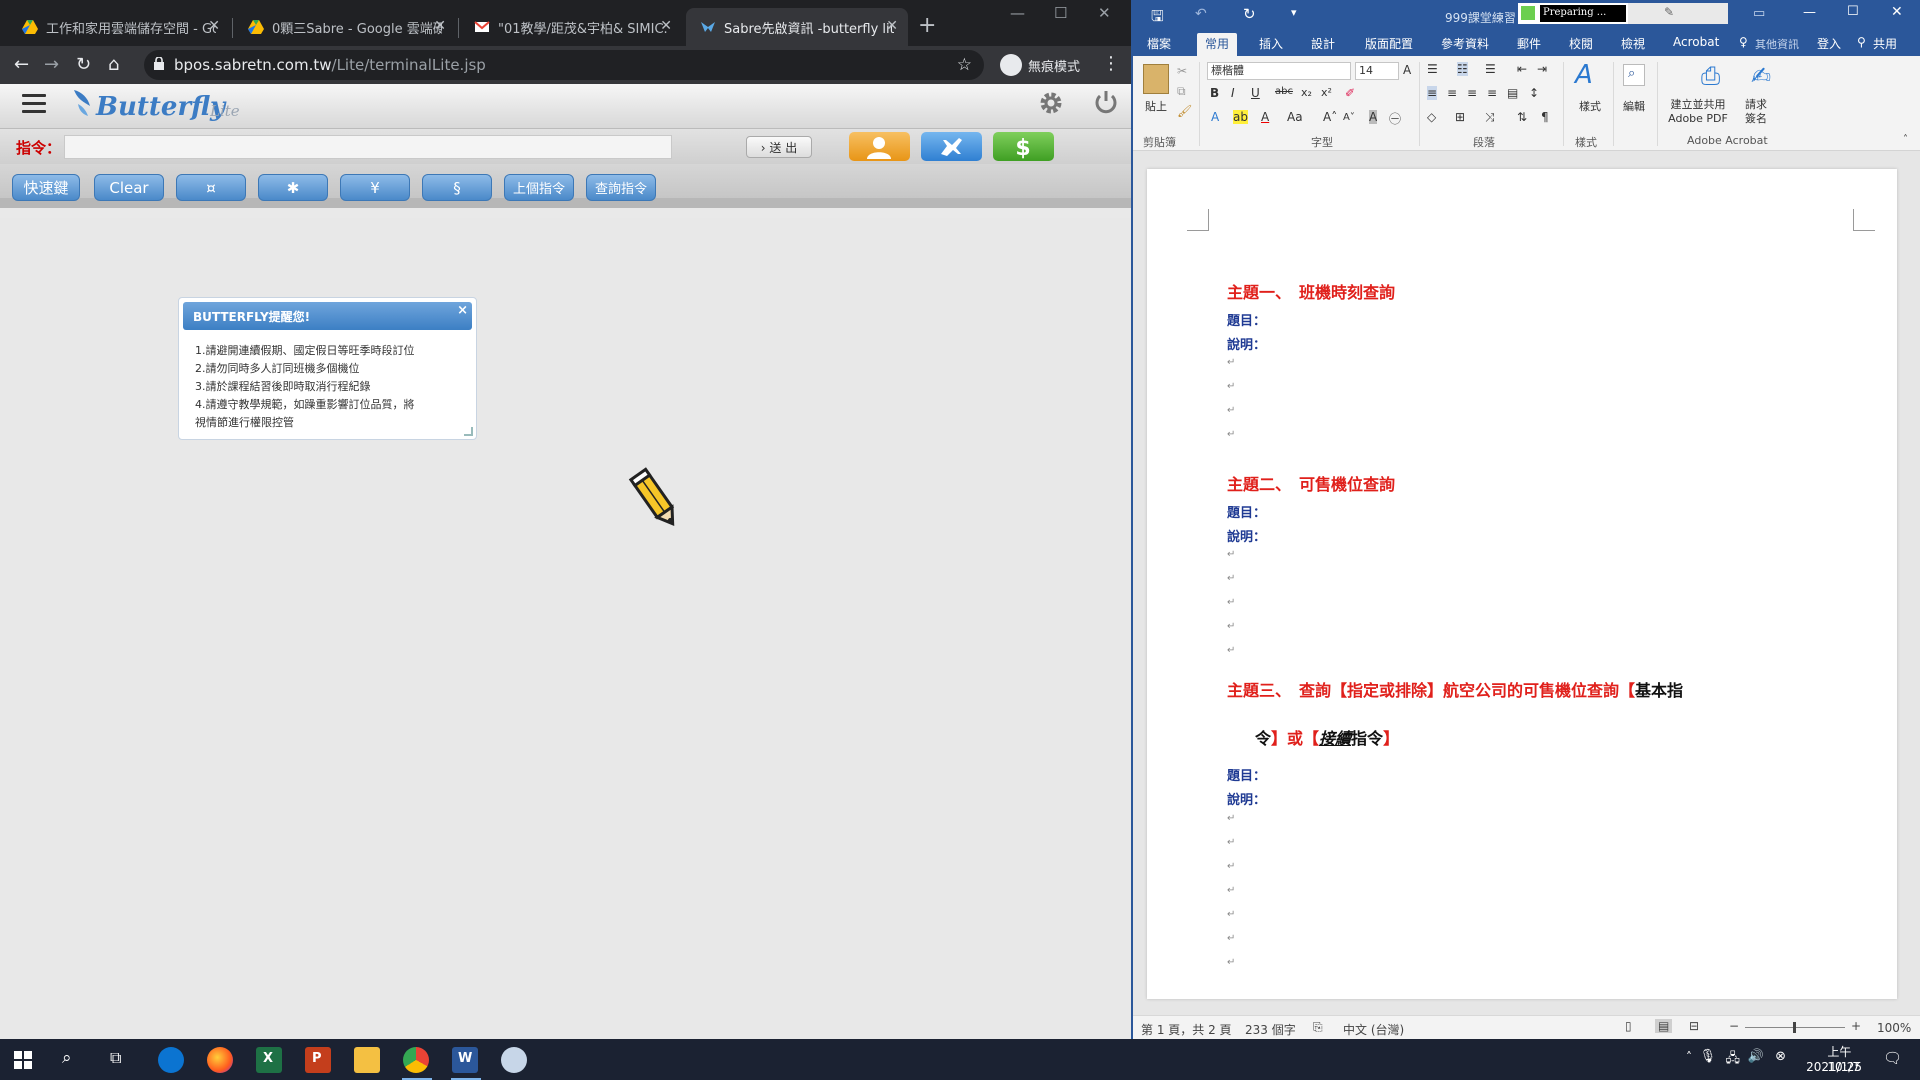  Describe the element at coordinates (1104, 13) in the screenshot. I see `close-window-icon: ✕` at that location.